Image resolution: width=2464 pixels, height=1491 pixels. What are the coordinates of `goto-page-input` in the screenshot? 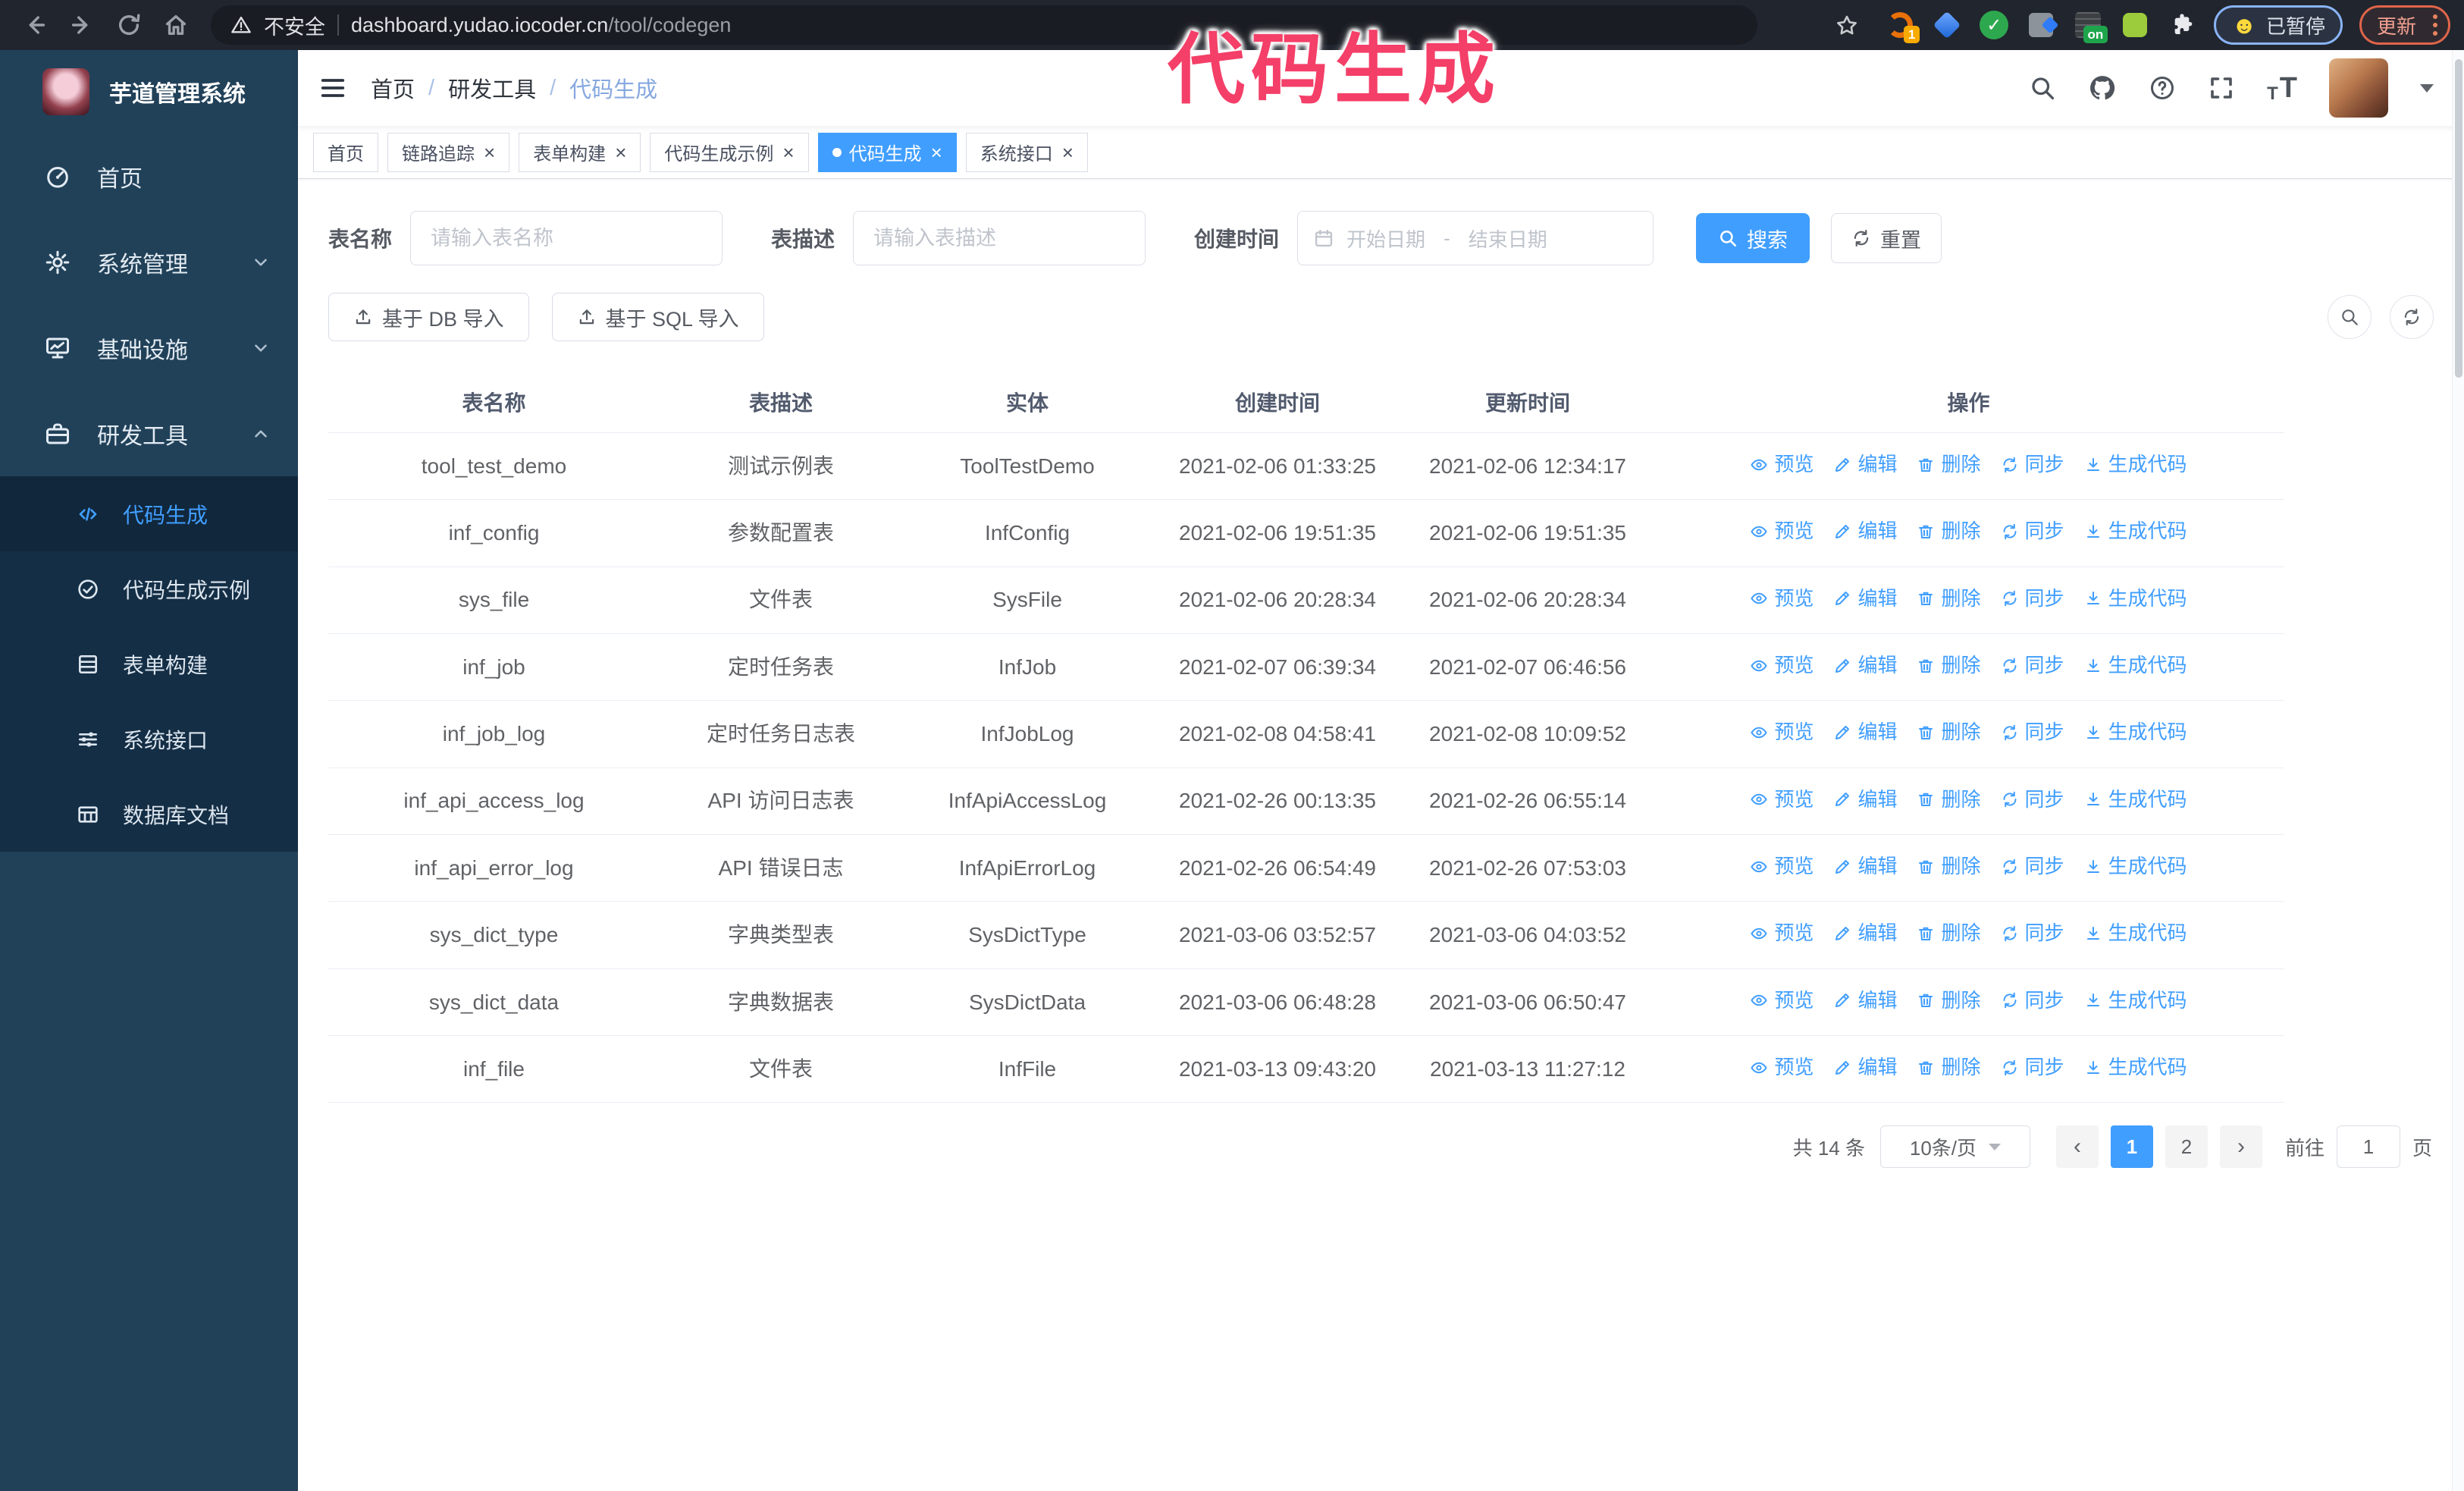 It's located at (2368, 1147).